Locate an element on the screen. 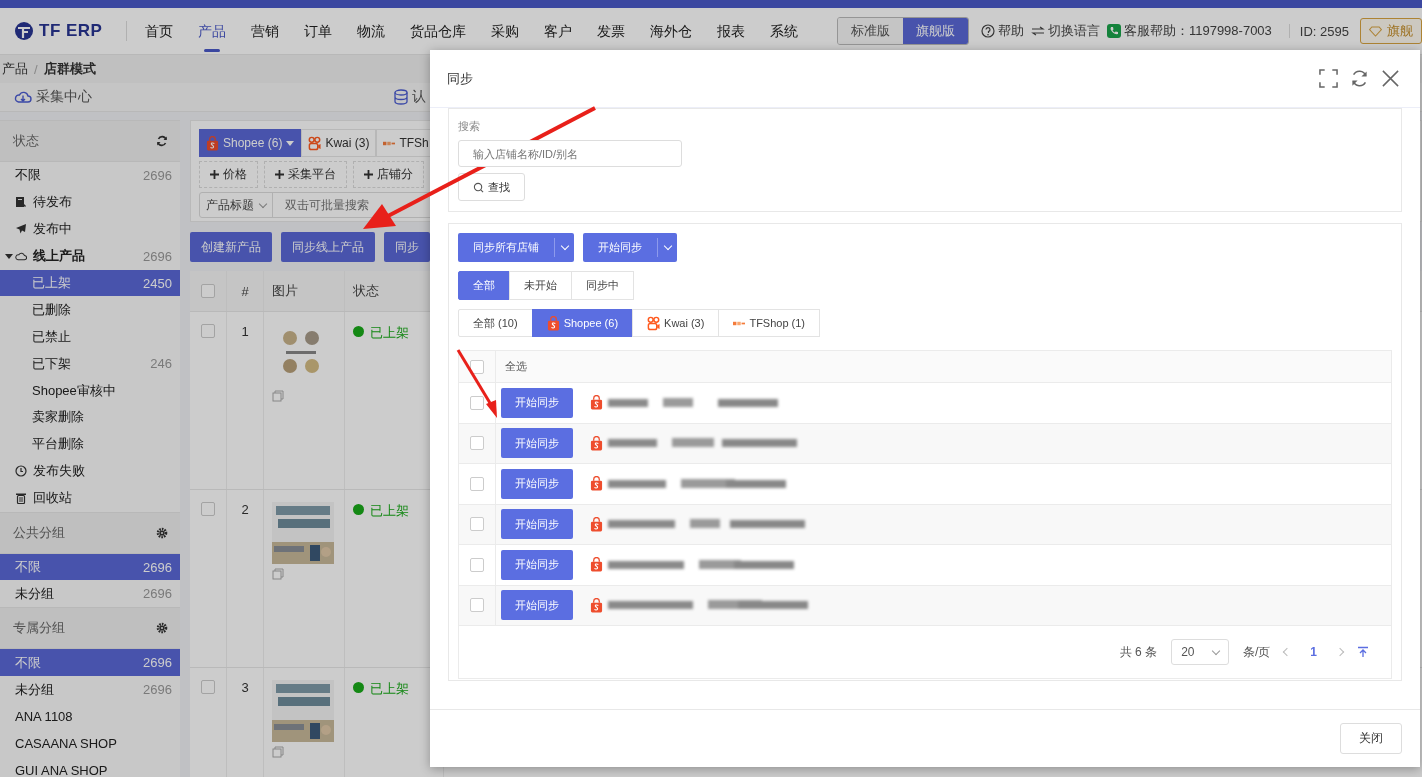  status-filter-option: 同步中 is located at coordinates (602, 285).